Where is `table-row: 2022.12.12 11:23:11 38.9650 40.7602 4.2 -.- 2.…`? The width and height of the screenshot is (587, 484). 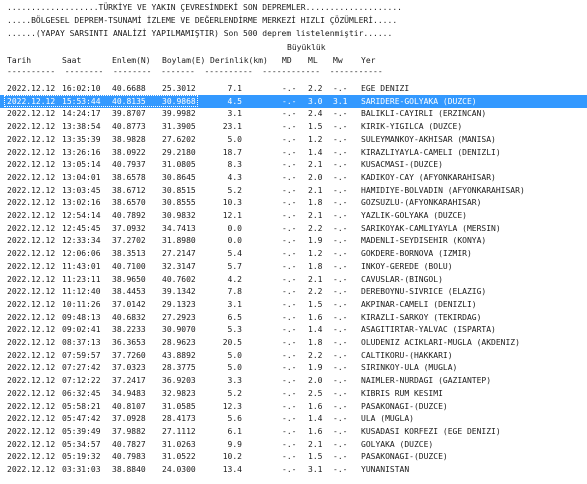
table-row: 2022.12.12 11:23:11 38.9650 40.7602 4.2 -.- 2.… is located at coordinates (293, 279).